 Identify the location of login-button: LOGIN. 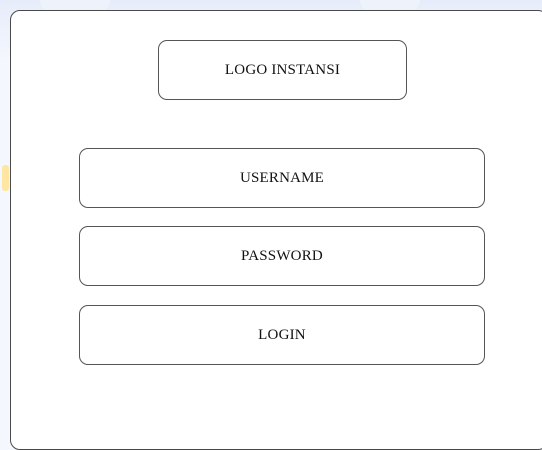
(282, 335).